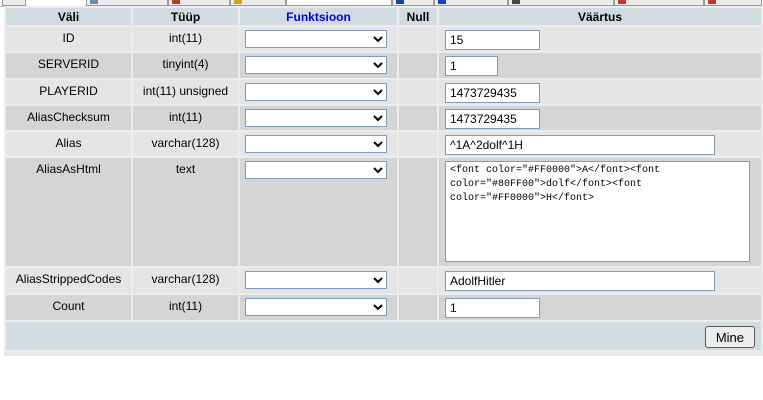 The height and width of the screenshot is (400, 763). I want to click on field-row-serverid: SERVERID tinyint(4), so click(383, 65).